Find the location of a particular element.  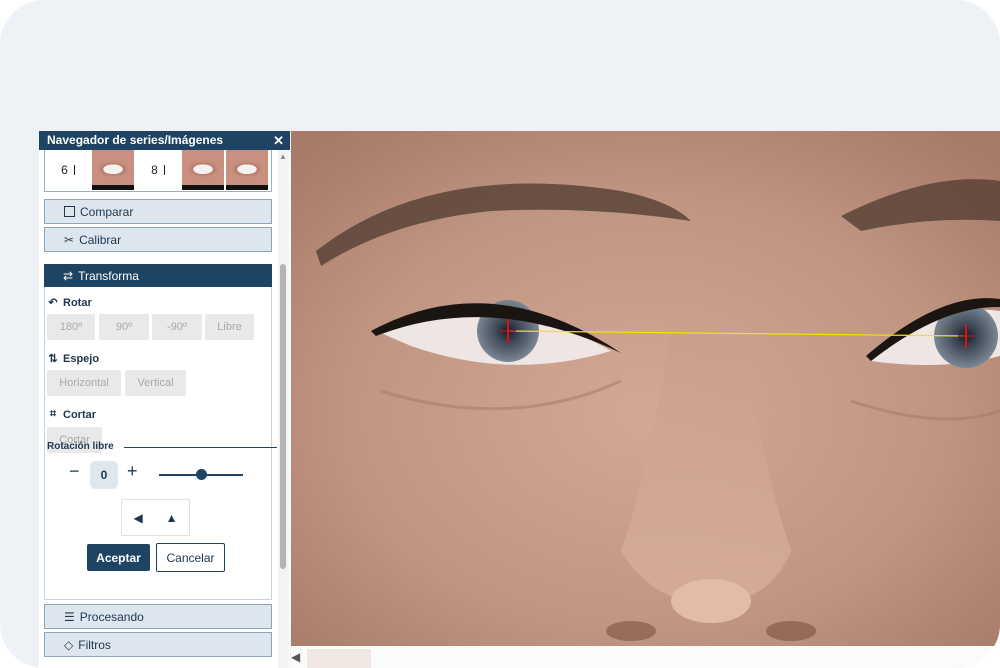

cancel-button: Cancelar is located at coordinates (190, 557).